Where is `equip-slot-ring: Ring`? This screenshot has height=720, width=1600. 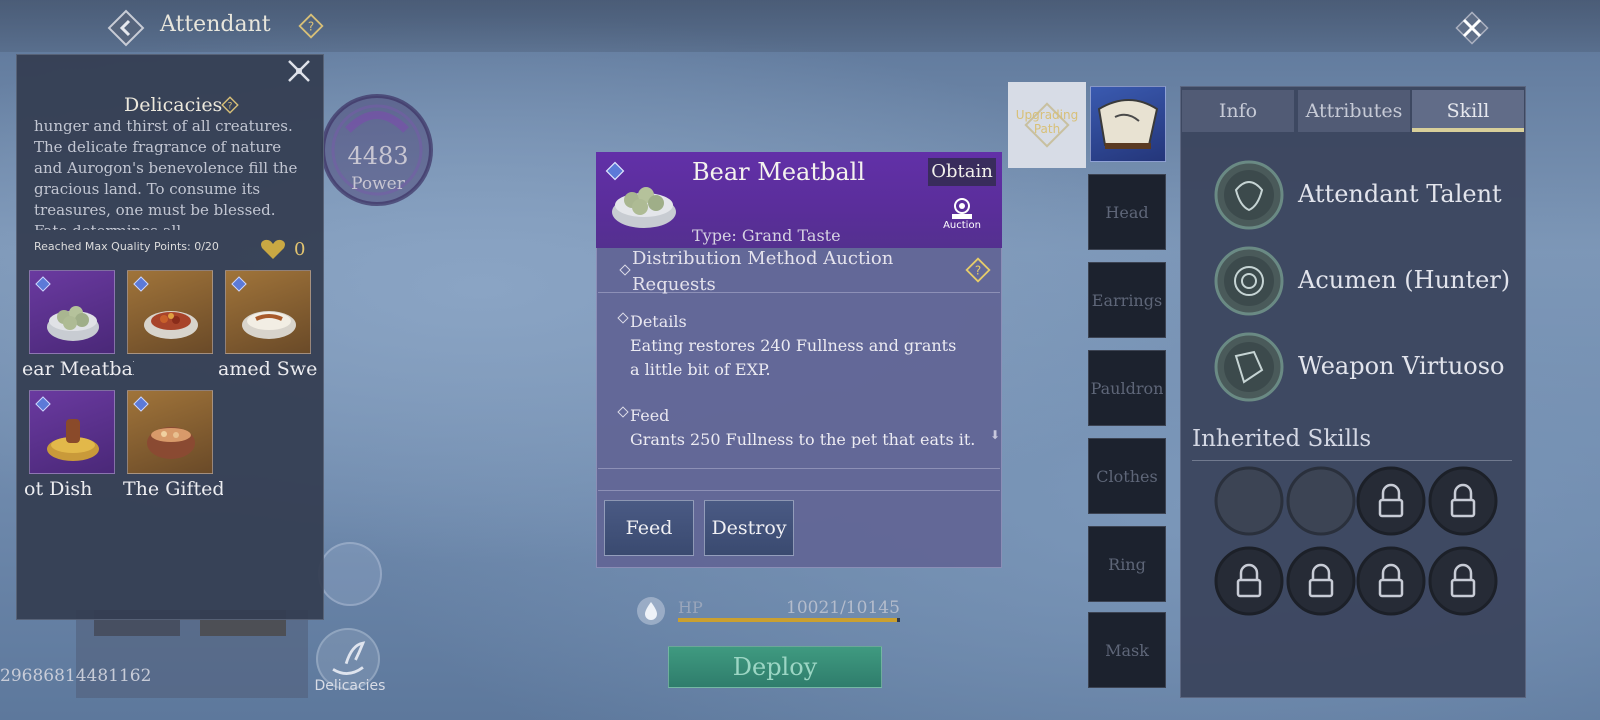
equip-slot-ring: Ring is located at coordinates (1127, 564).